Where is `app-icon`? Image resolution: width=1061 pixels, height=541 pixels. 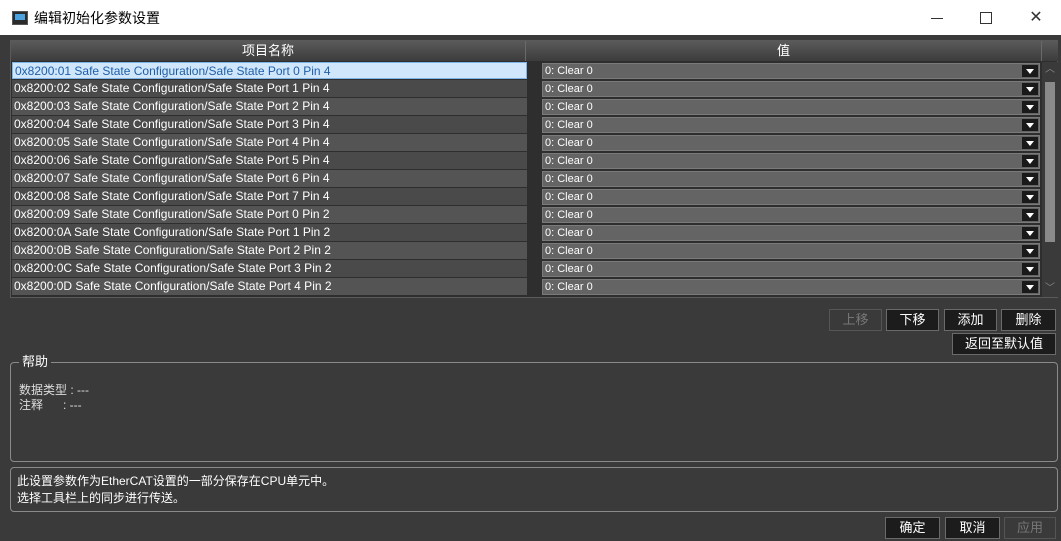 app-icon is located at coordinates (20, 18).